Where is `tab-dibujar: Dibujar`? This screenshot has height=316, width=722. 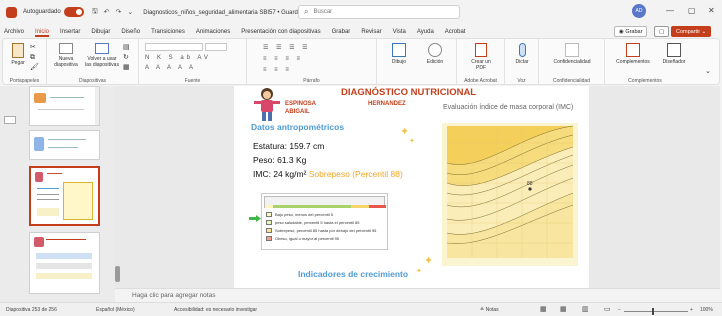 tab-dibujar: Dibujar is located at coordinates (100, 32).